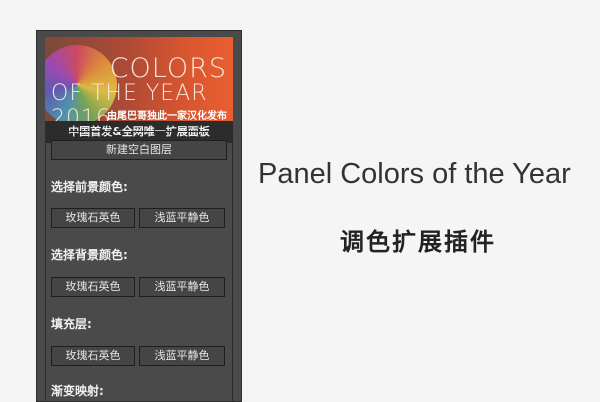 The height and width of the screenshot is (402, 600). I want to click on foreground-color-label: 选择前景颜色:, so click(89, 187).